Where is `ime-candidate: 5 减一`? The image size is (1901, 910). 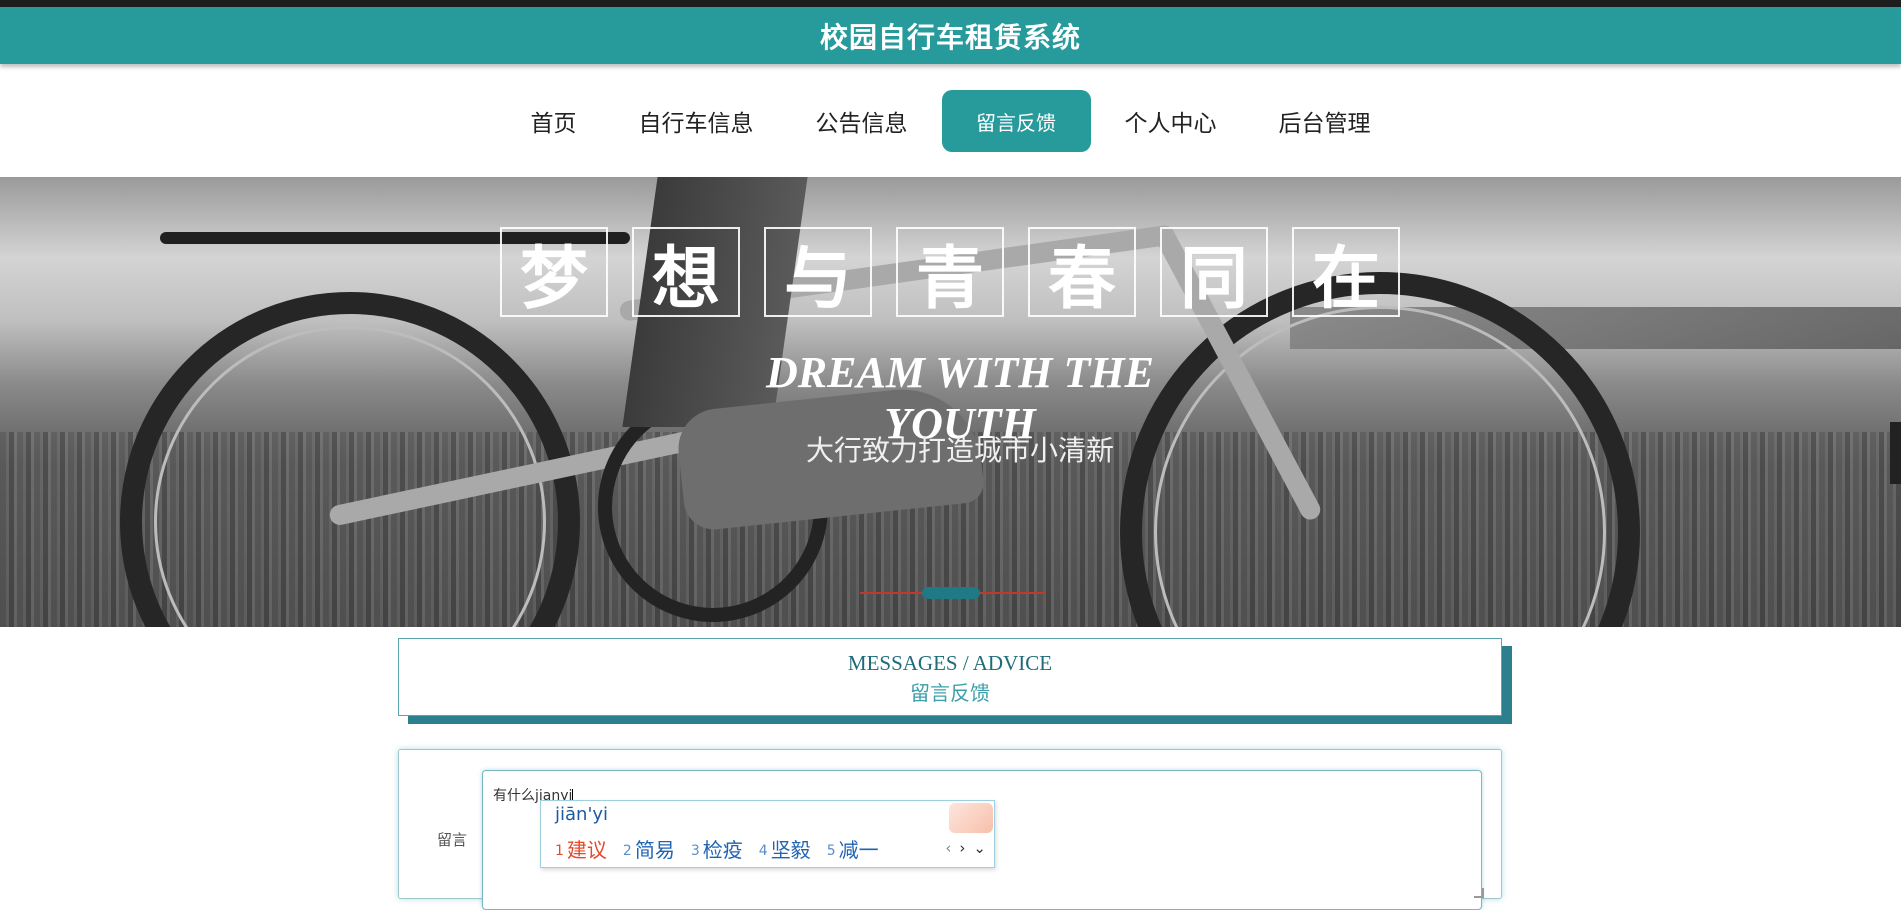 ime-candidate: 5 减一 is located at coordinates (853, 848).